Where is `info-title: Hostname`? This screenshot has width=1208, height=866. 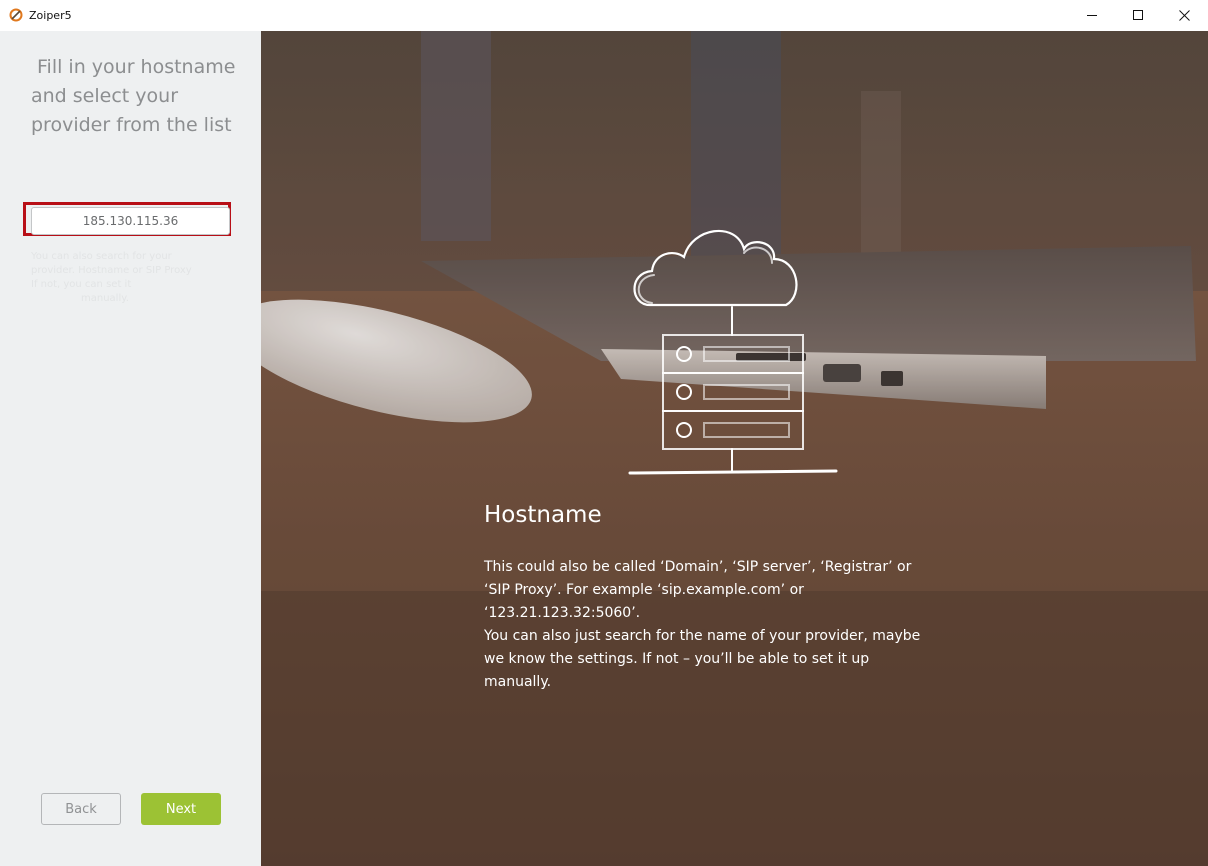 info-title: Hostname is located at coordinates (543, 515).